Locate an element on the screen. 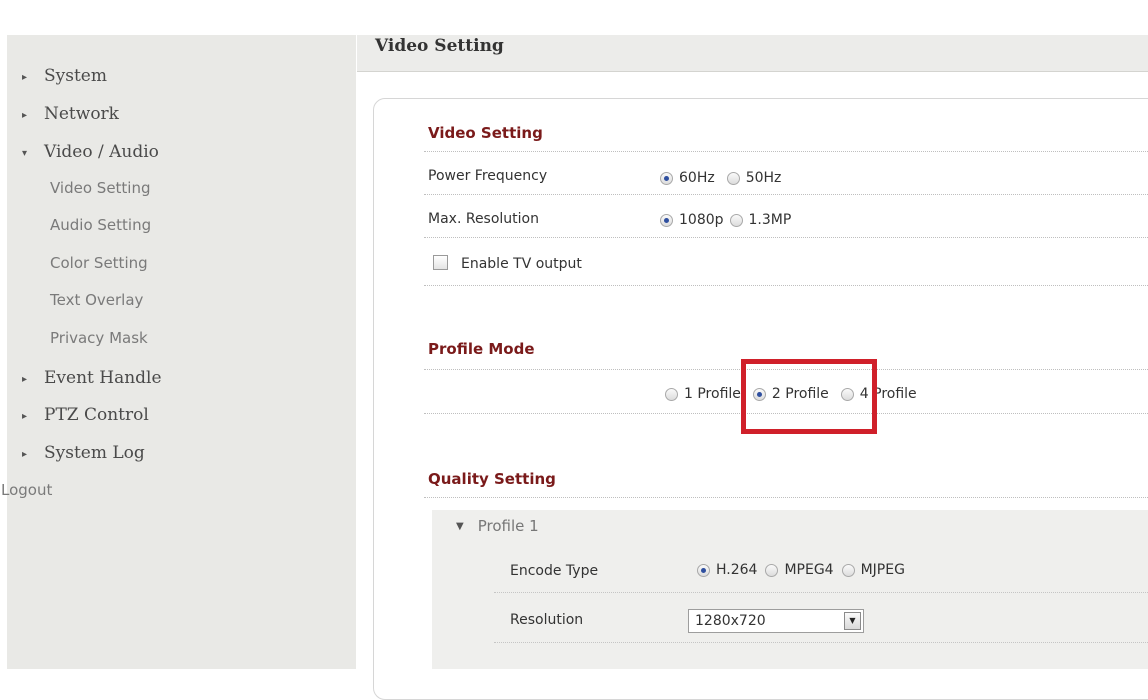 This screenshot has width=1148, height=700. sidebar-item-label: PTZ Control is located at coordinates (96, 415).